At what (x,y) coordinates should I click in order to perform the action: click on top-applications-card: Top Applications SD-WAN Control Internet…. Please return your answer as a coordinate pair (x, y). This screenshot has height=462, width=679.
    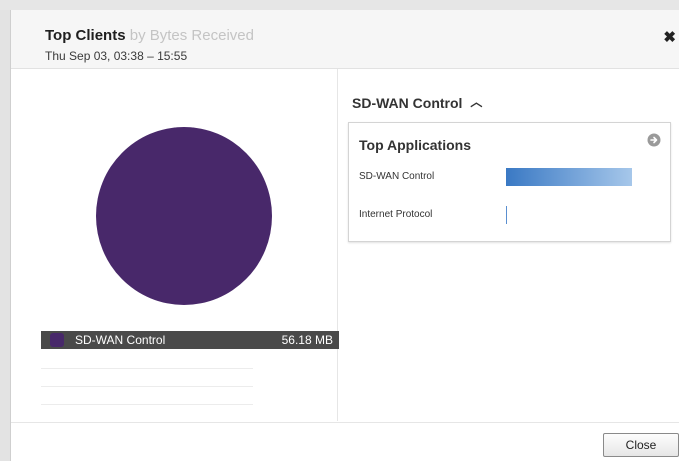
    Looking at the image, I should click on (509, 182).